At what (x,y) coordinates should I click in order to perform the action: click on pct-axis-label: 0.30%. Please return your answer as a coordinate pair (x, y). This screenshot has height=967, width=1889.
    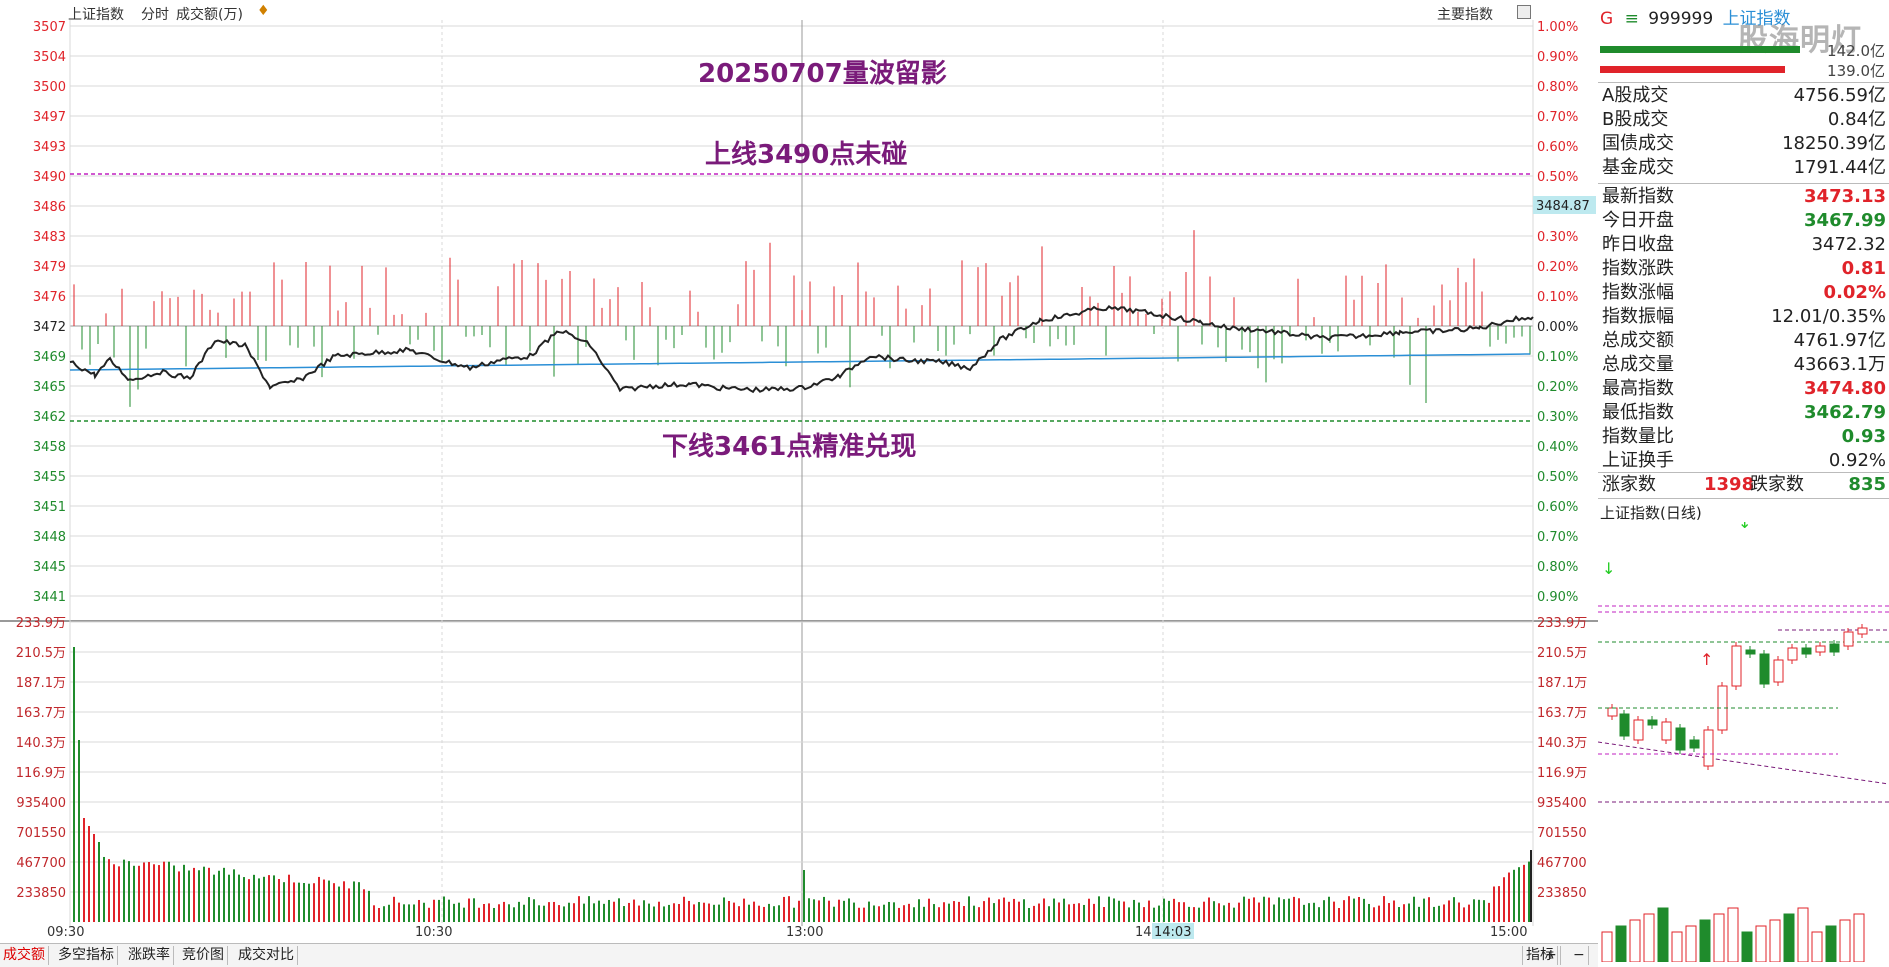
    Looking at the image, I should click on (1557, 417).